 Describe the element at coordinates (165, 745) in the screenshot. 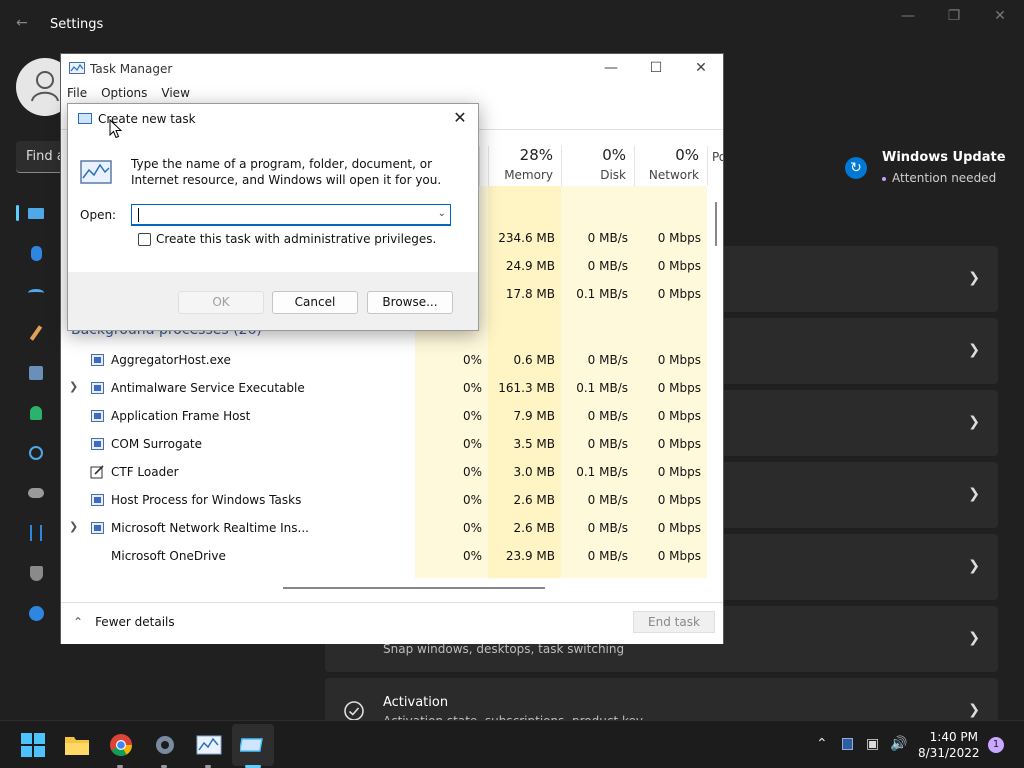

I see `settings-gear-icon` at that location.